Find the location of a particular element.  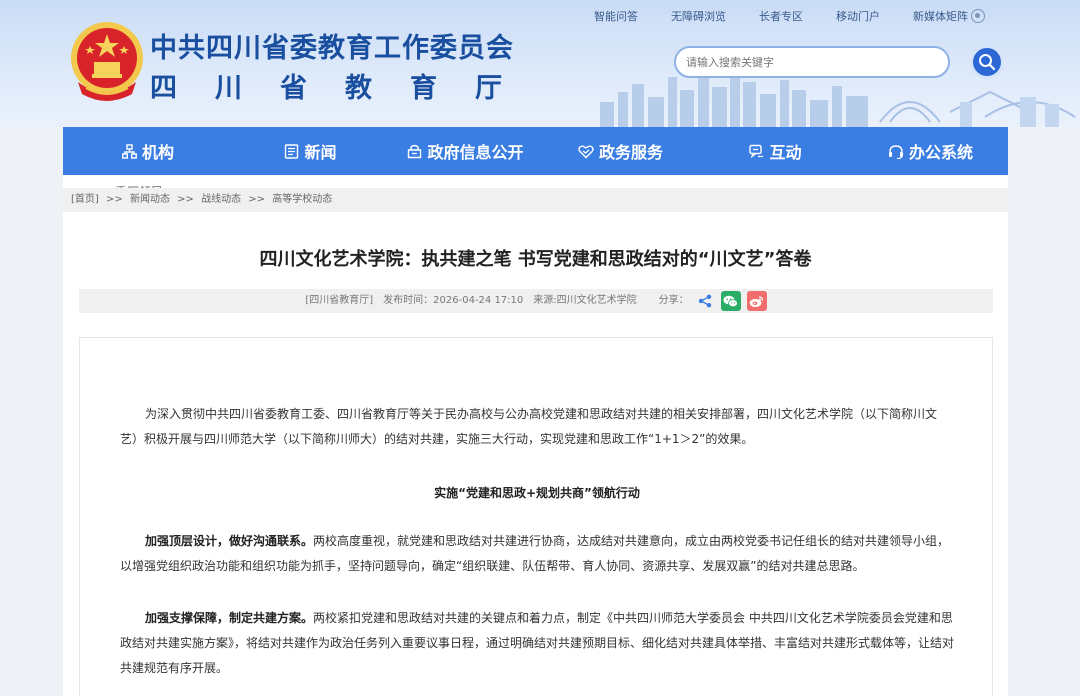

main-nav: 机构 新闻 政府信息公开 政务服务 互动 办公系统 is located at coordinates (535, 151).